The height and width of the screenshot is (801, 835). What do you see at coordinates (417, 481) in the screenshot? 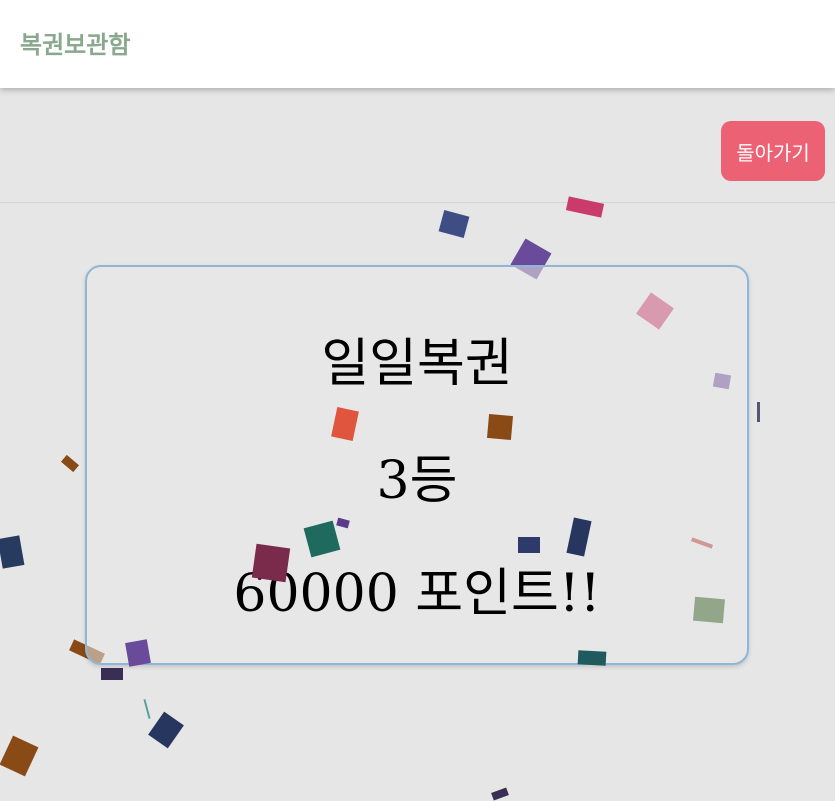
I see `prize-rank: 3등` at bounding box center [417, 481].